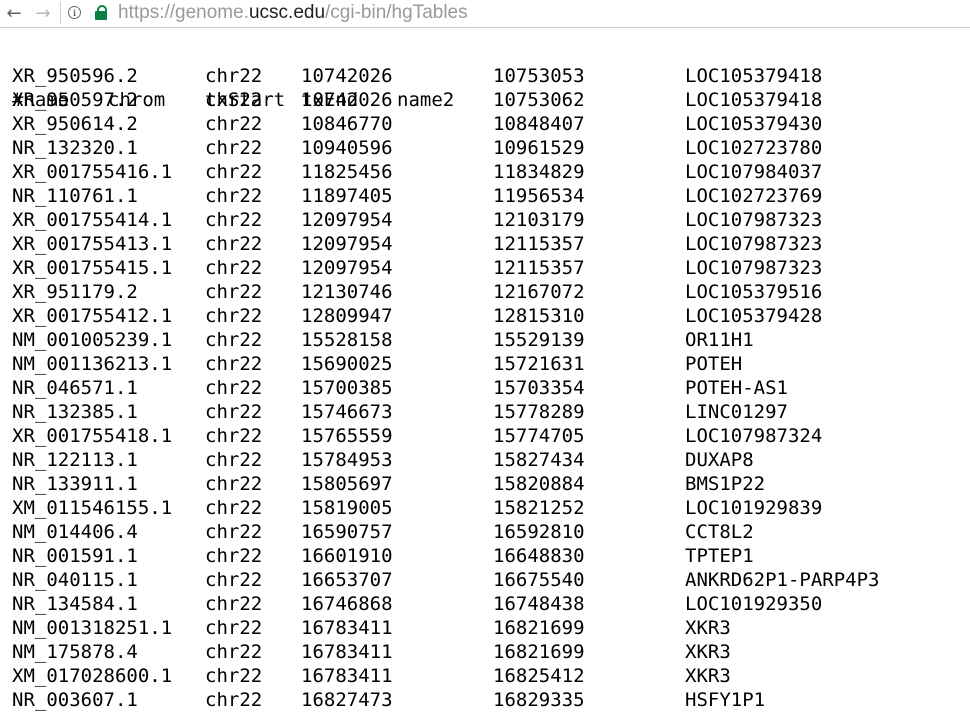  What do you see at coordinates (92, 244) in the screenshot?
I see `cell-name: XR_001755413.1` at bounding box center [92, 244].